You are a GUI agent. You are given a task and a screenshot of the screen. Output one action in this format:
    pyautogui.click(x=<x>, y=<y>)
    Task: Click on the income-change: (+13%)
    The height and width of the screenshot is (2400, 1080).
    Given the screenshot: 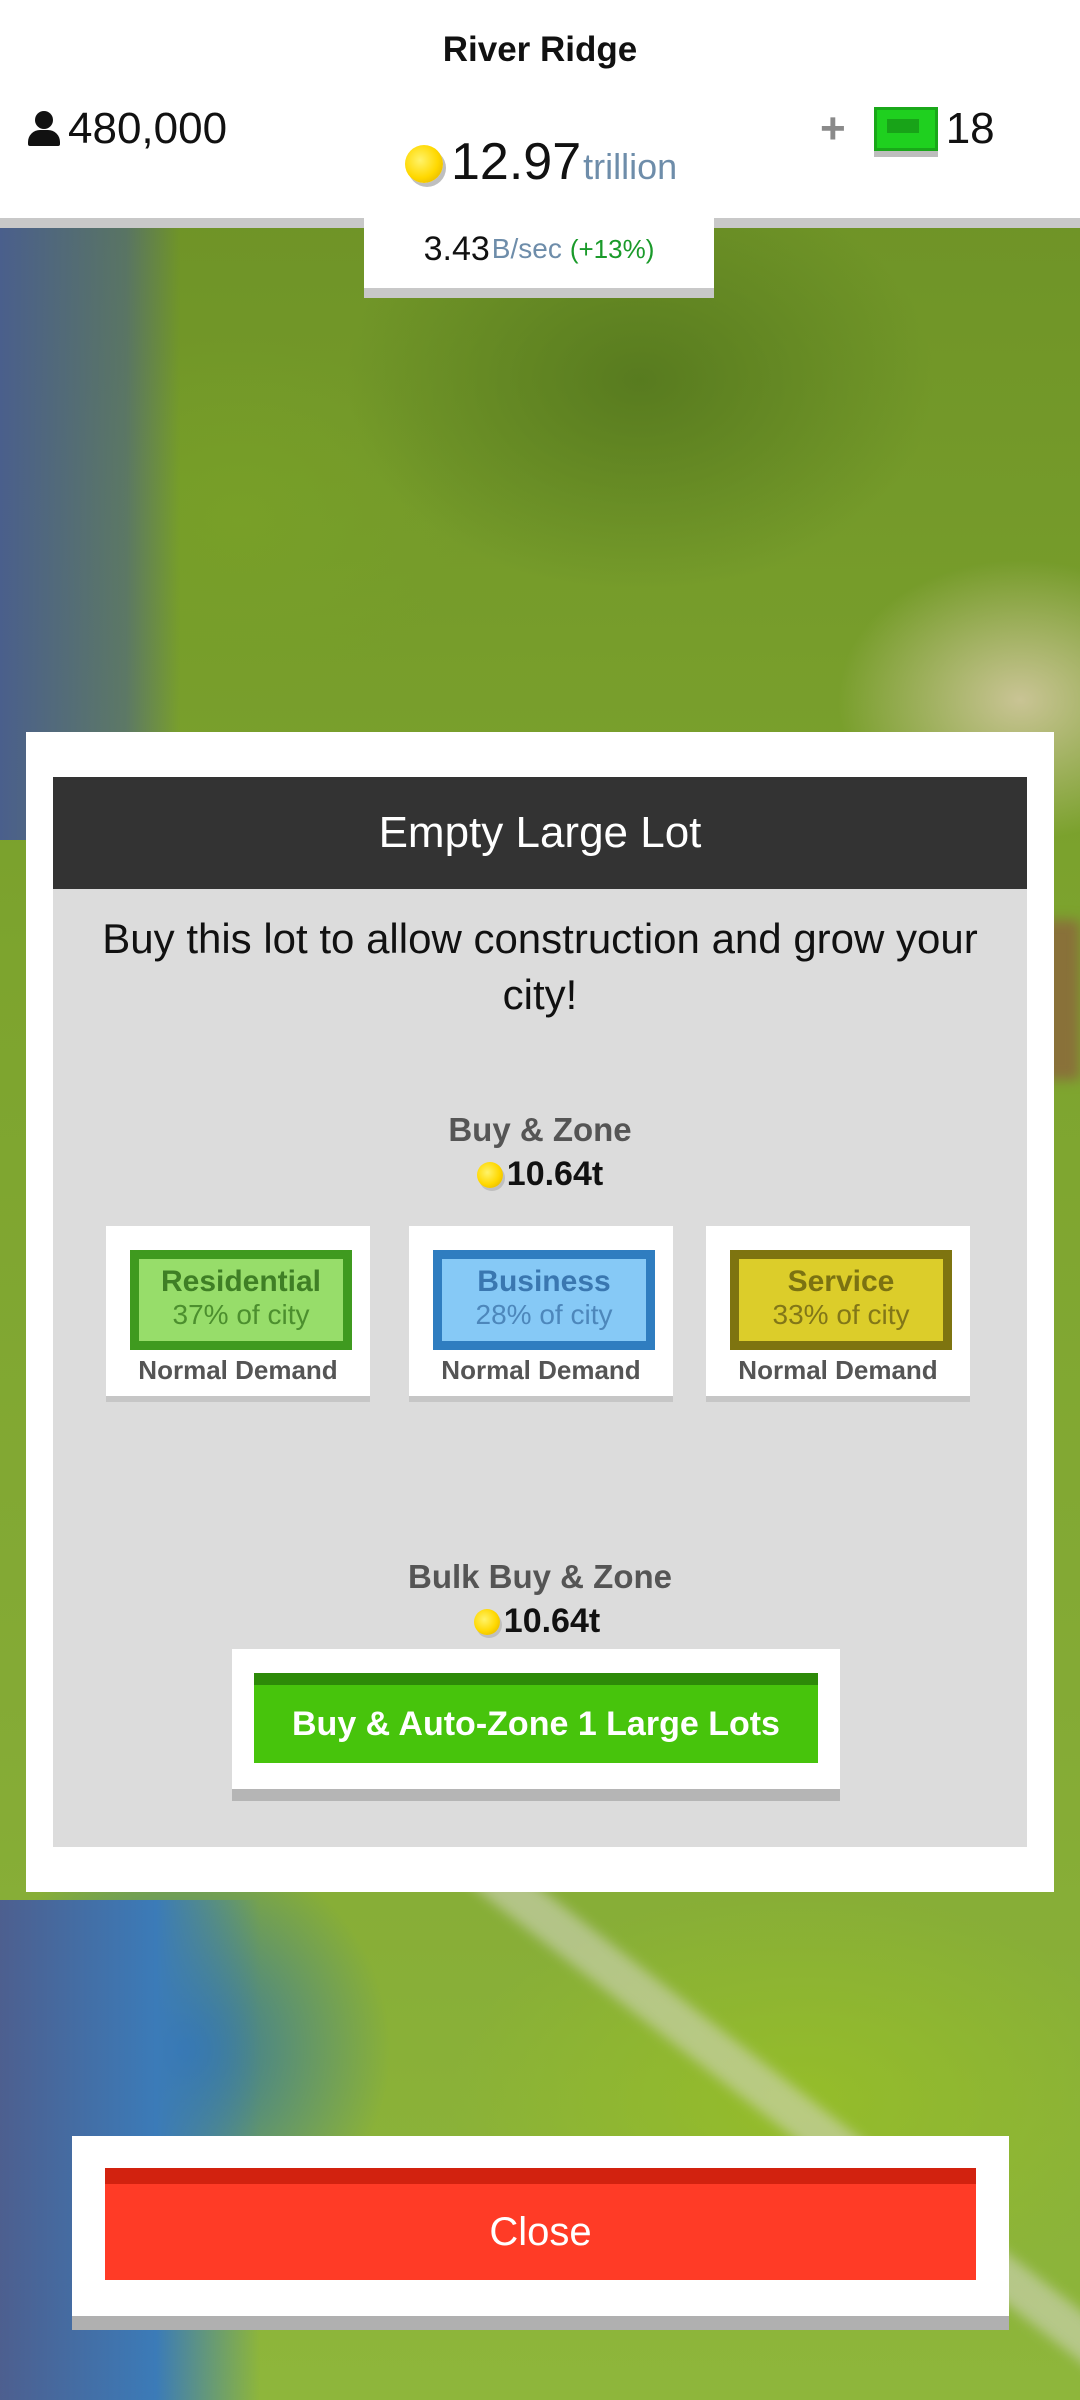 What is the action you would take?
    pyautogui.click(x=612, y=248)
    